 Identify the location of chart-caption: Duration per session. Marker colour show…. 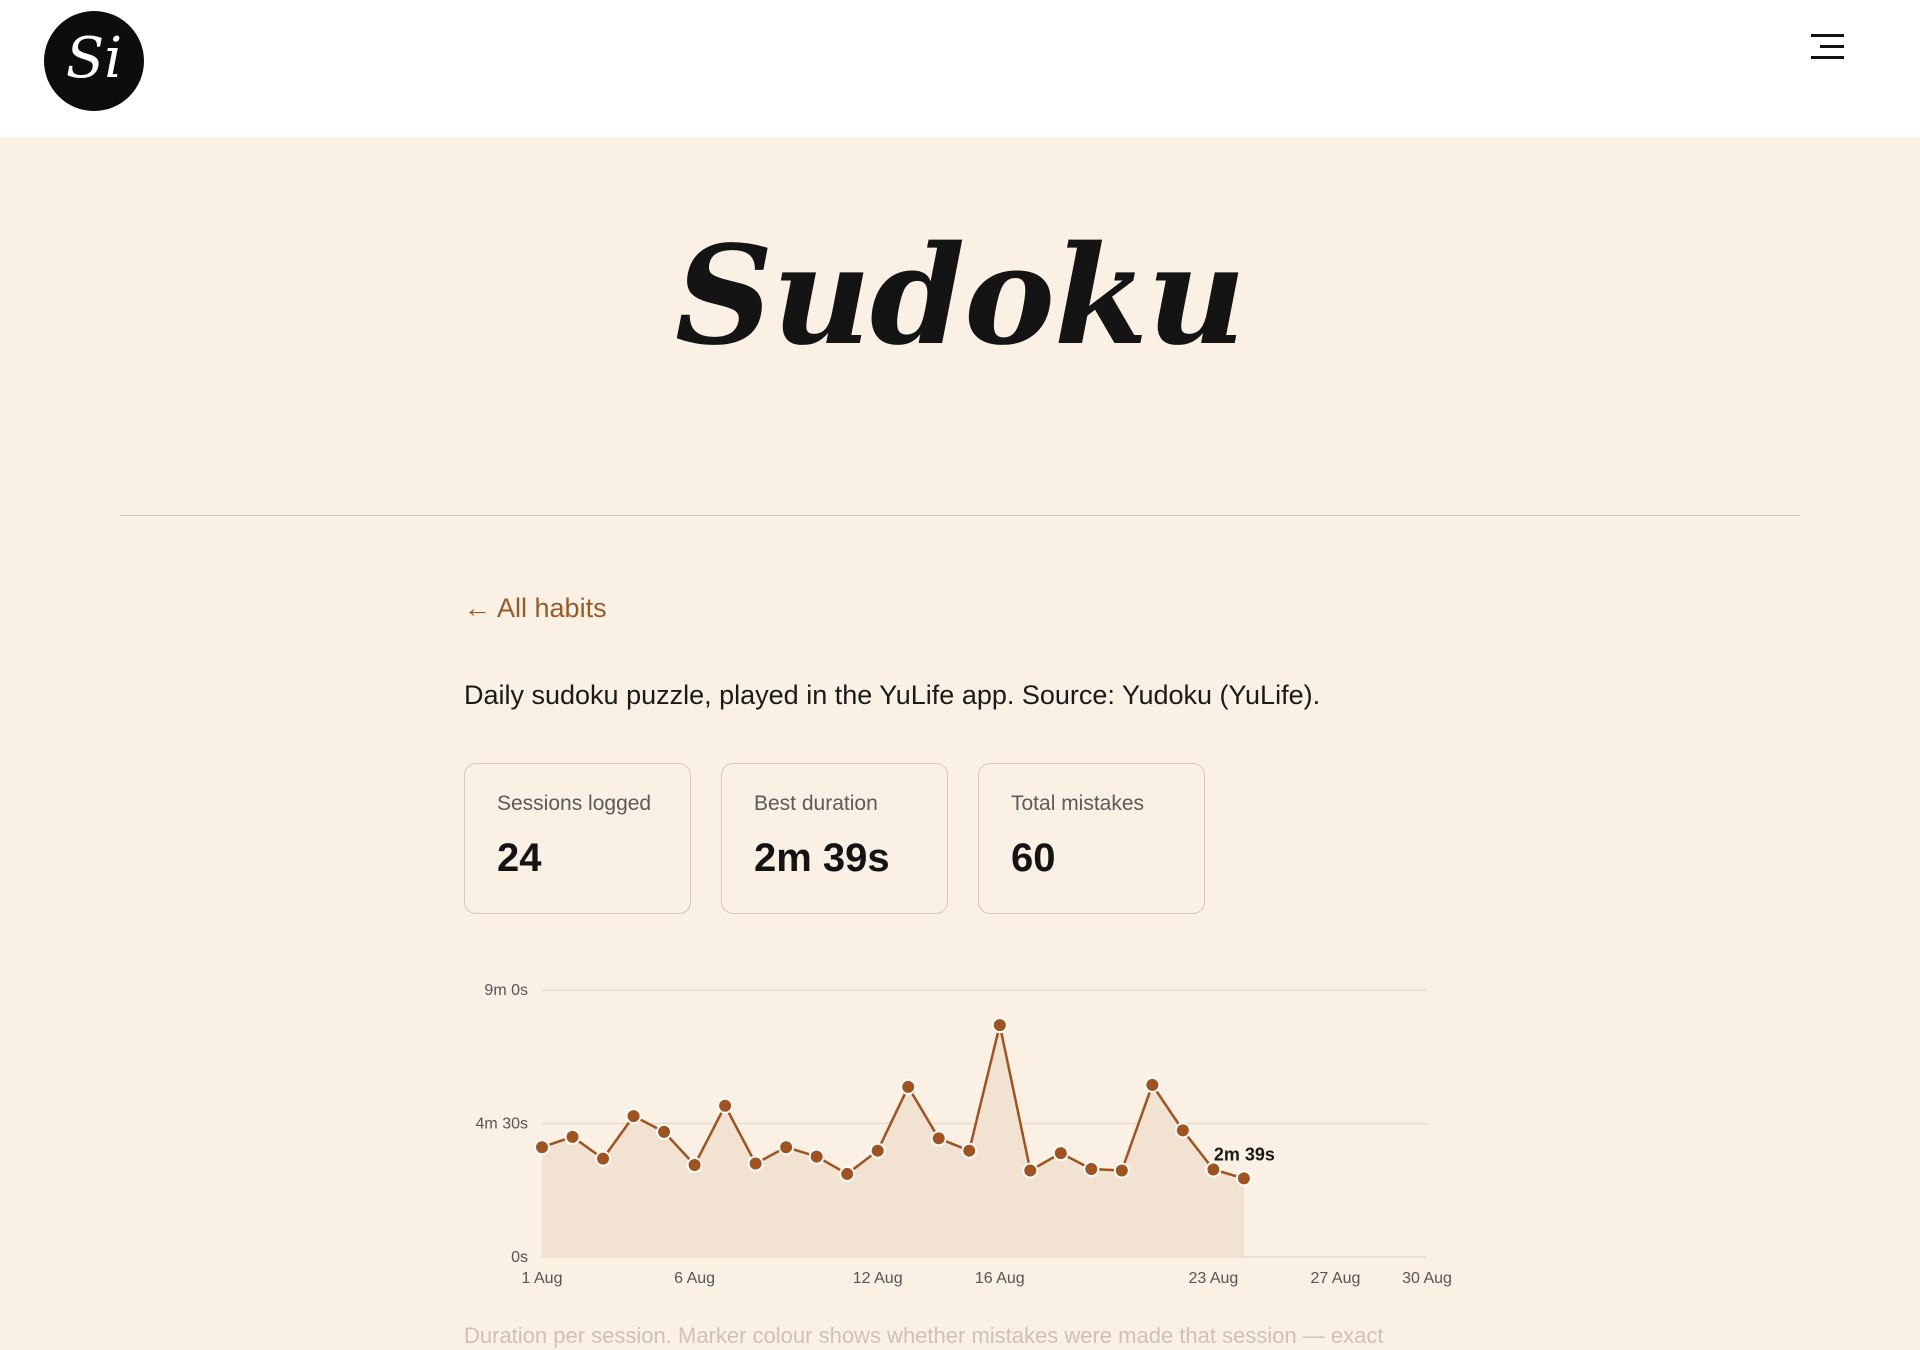
(924, 1335).